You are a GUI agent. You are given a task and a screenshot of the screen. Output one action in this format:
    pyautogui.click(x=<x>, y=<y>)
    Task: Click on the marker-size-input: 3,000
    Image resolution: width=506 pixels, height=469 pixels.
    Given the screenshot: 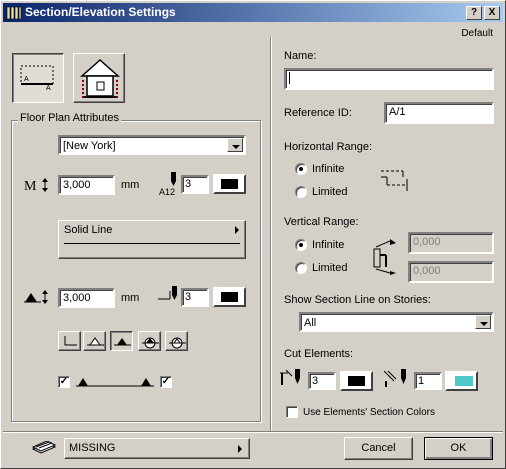 What is the action you would take?
    pyautogui.click(x=86, y=185)
    